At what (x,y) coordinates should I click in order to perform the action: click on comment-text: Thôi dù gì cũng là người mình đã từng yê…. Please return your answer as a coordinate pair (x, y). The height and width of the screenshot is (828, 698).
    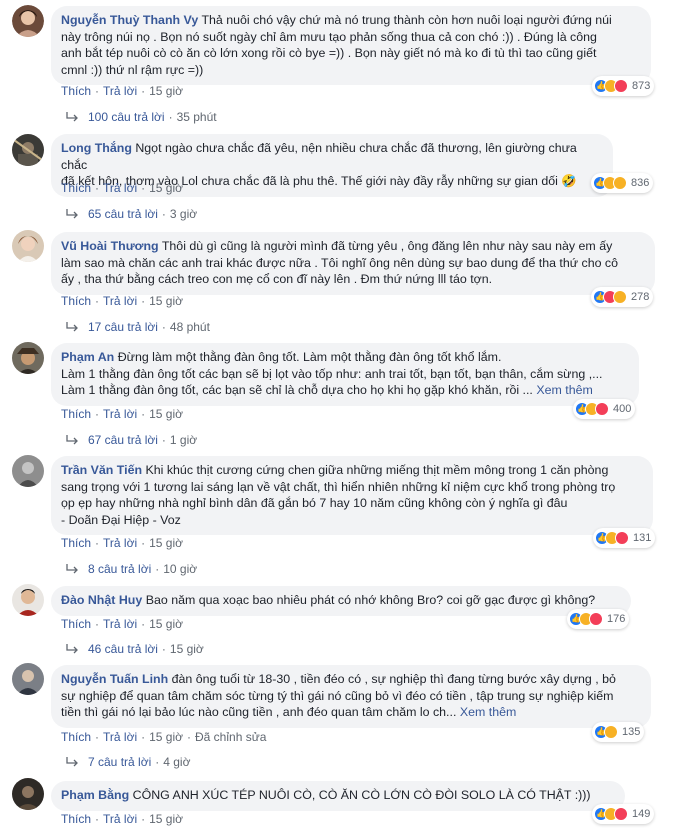
    Looking at the image, I should click on (387, 246).